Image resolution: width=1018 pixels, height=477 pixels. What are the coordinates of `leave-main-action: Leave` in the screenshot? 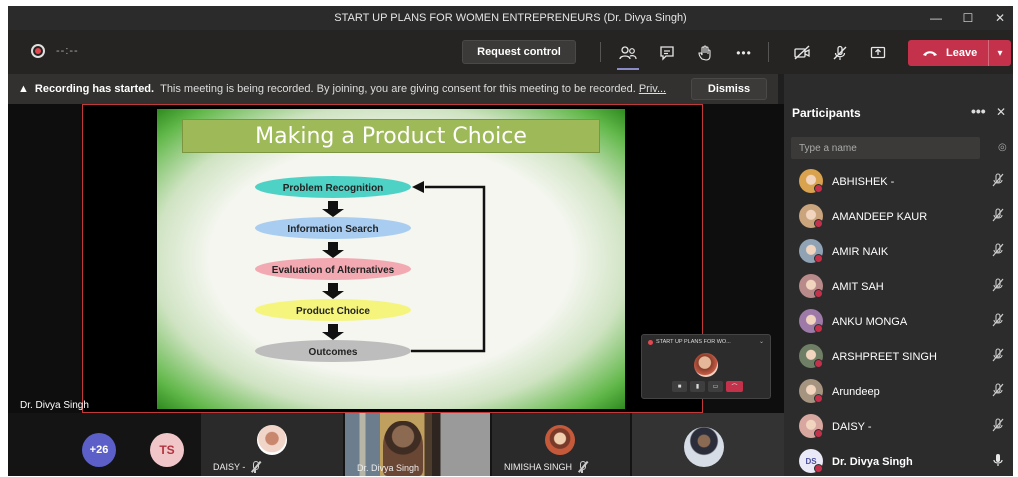 It's located at (948, 53).